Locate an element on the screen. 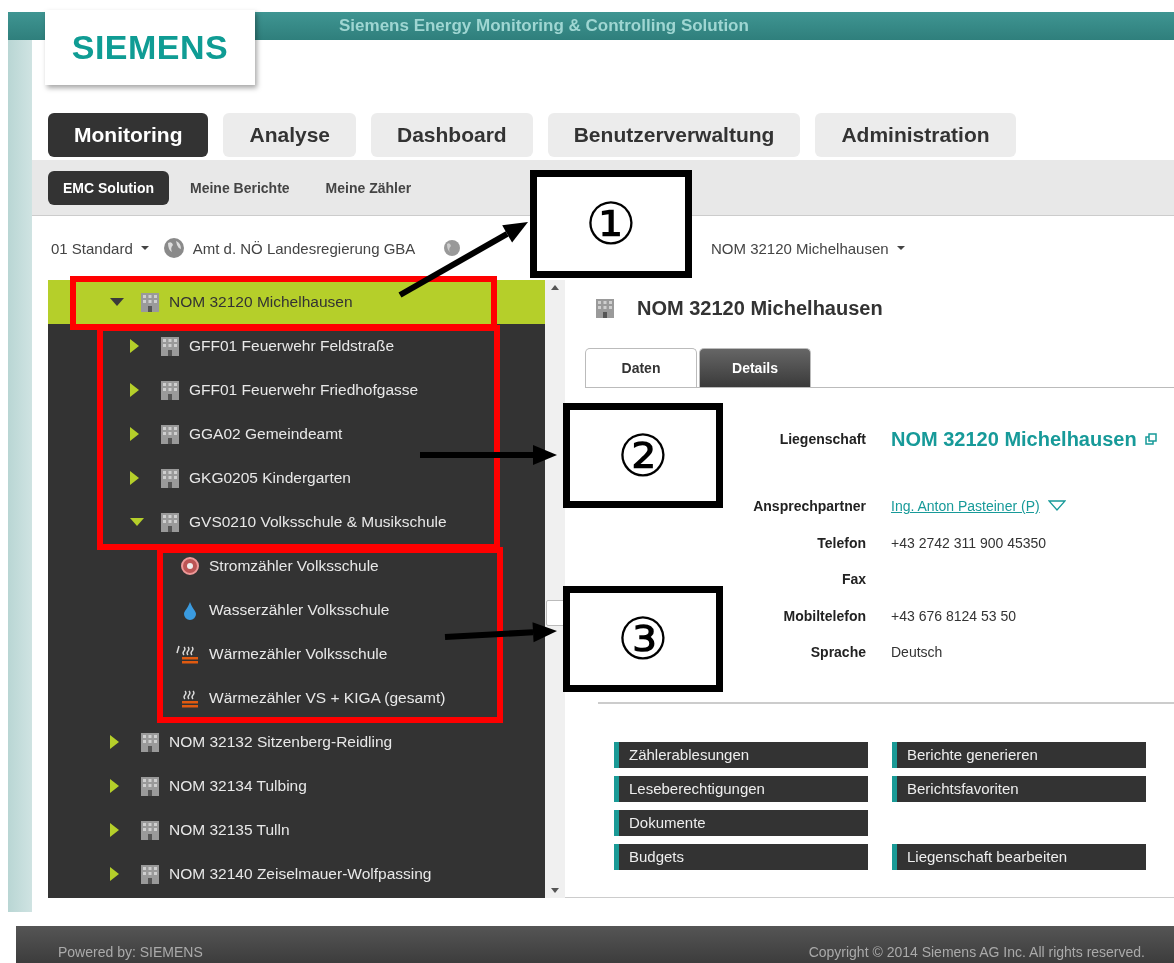 The image size is (1174, 963). main-tab: Administration is located at coordinates (915, 135).